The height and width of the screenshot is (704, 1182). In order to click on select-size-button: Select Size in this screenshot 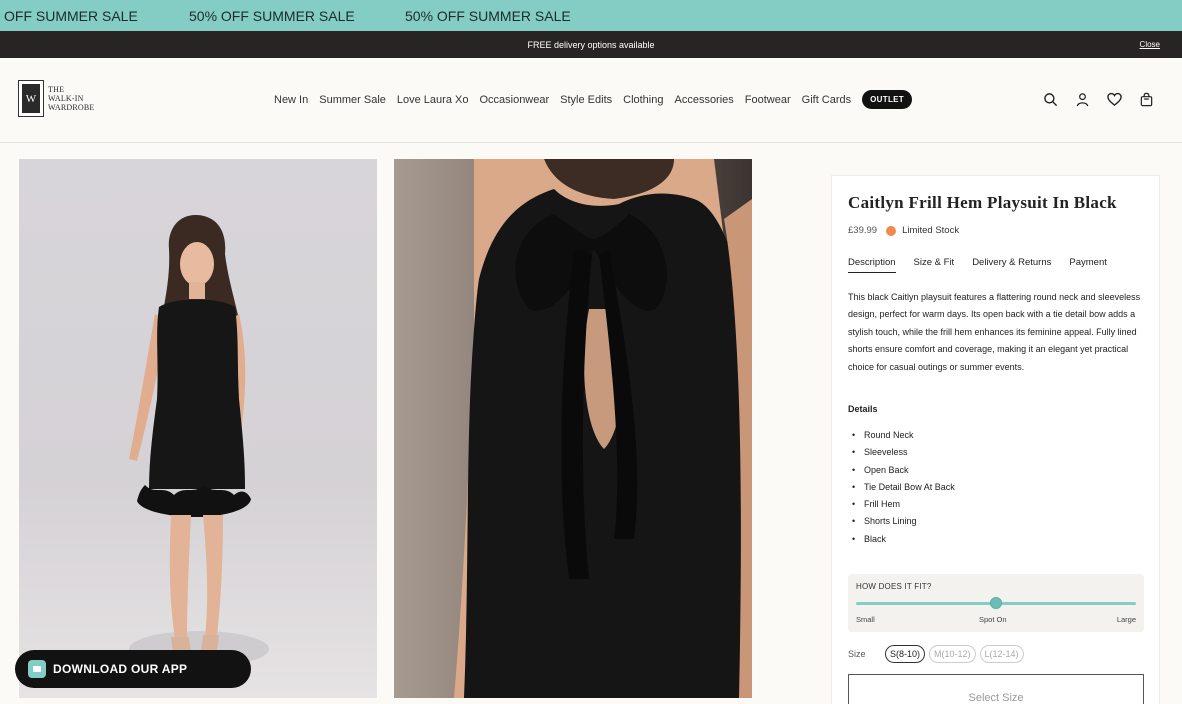, I will do `click(996, 689)`.